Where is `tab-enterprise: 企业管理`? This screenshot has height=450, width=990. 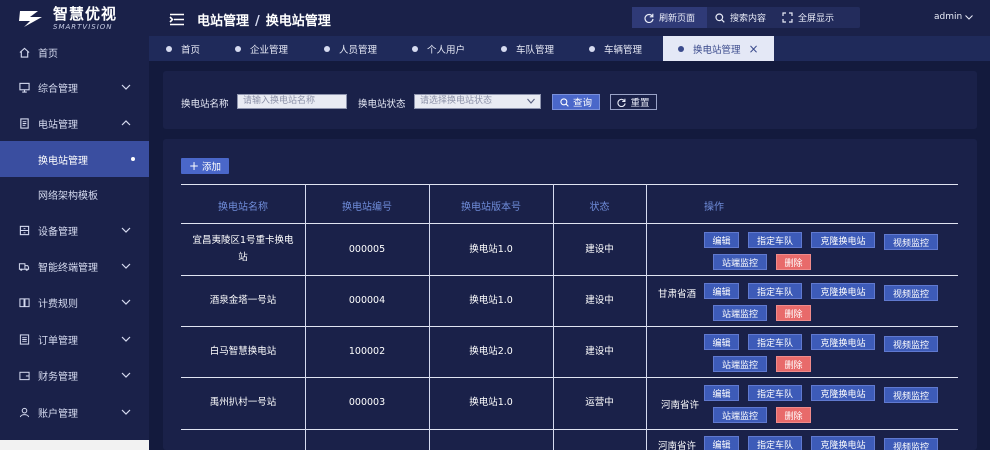
tab-enterprise: 企业管理 is located at coordinates (261, 48).